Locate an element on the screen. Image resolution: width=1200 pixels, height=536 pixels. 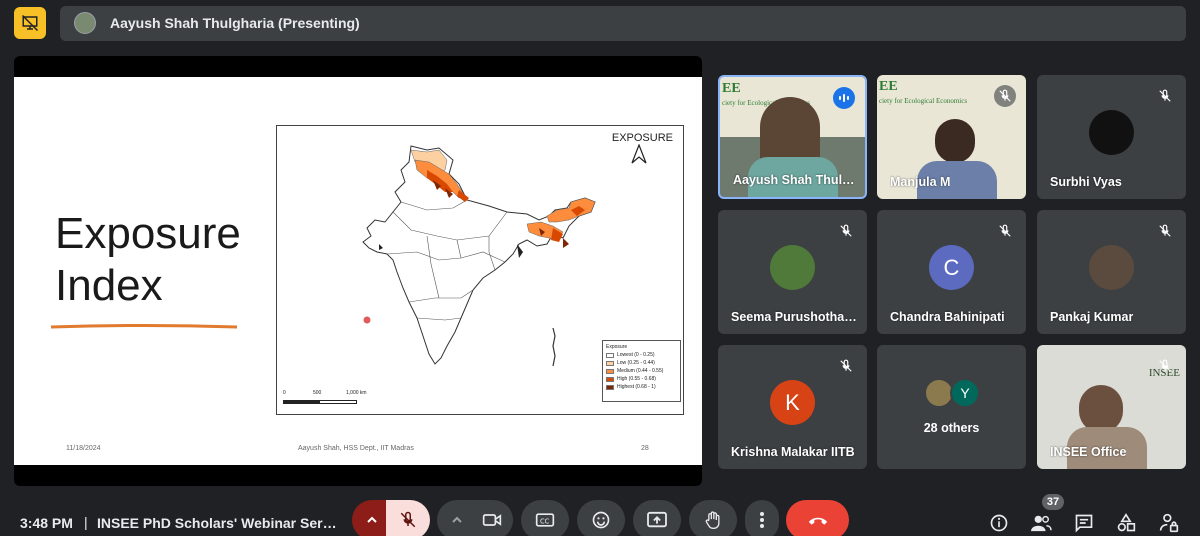
legend-label: Lowest (0 - 0.25) is located at coordinates (636, 355).